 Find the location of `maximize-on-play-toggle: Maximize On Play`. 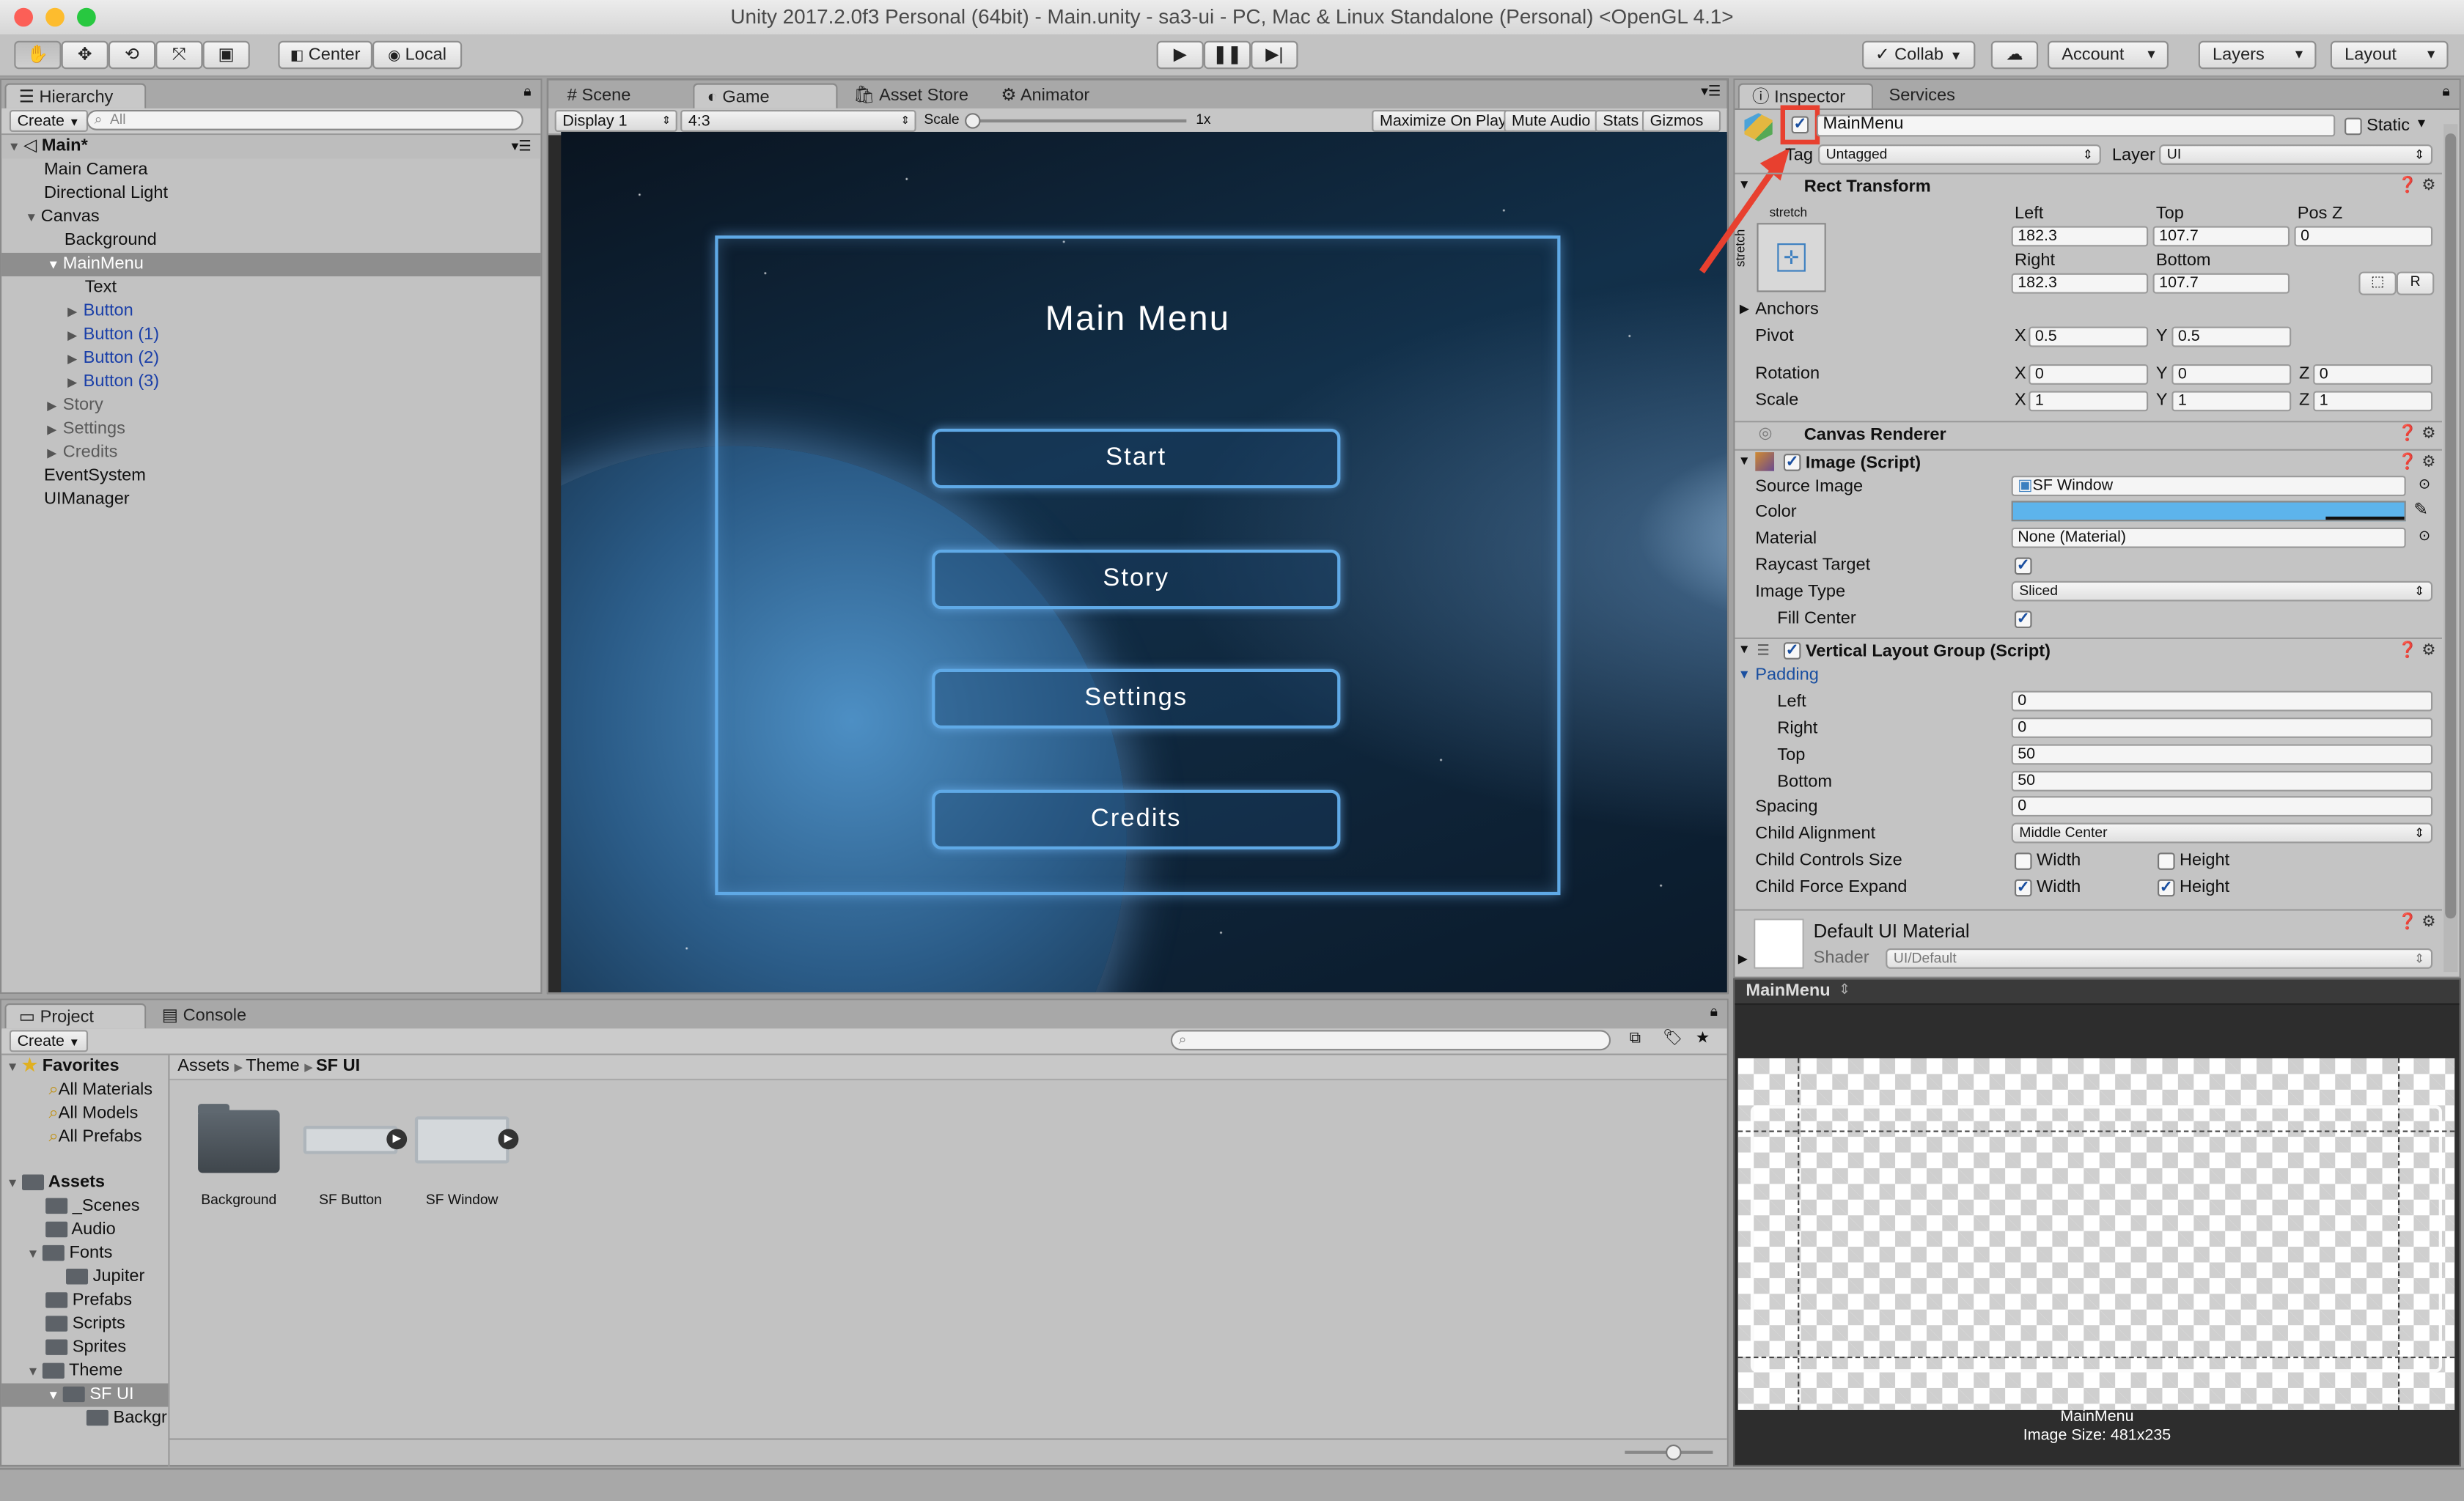

maximize-on-play-toggle: Maximize On Play is located at coordinates (1443, 120).